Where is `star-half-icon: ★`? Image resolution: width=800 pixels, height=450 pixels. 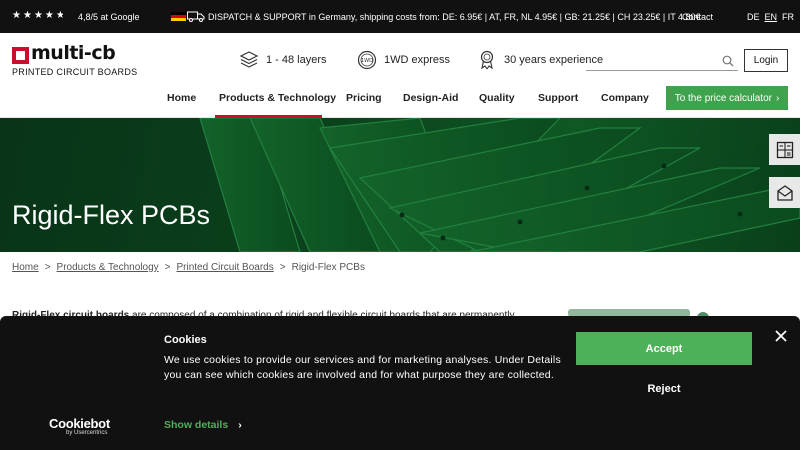
star-half-icon: ★ is located at coordinates (60, 15).